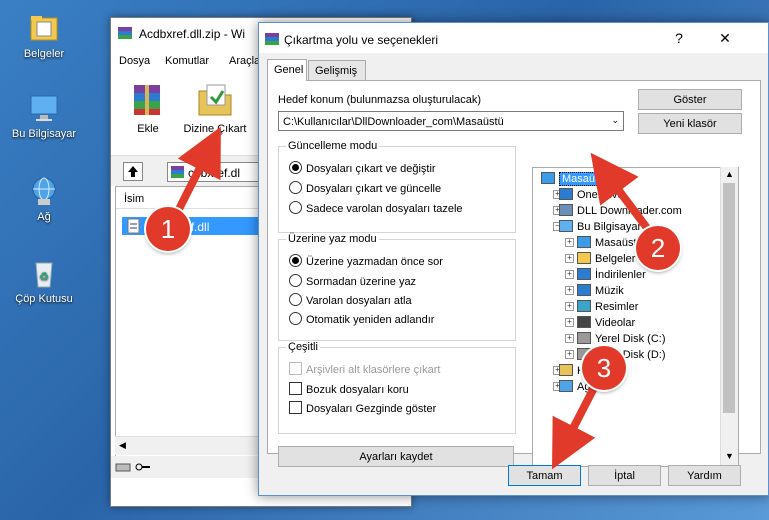  Describe the element at coordinates (604, 368) in the screenshot. I see `step-marker-3: 3` at that location.